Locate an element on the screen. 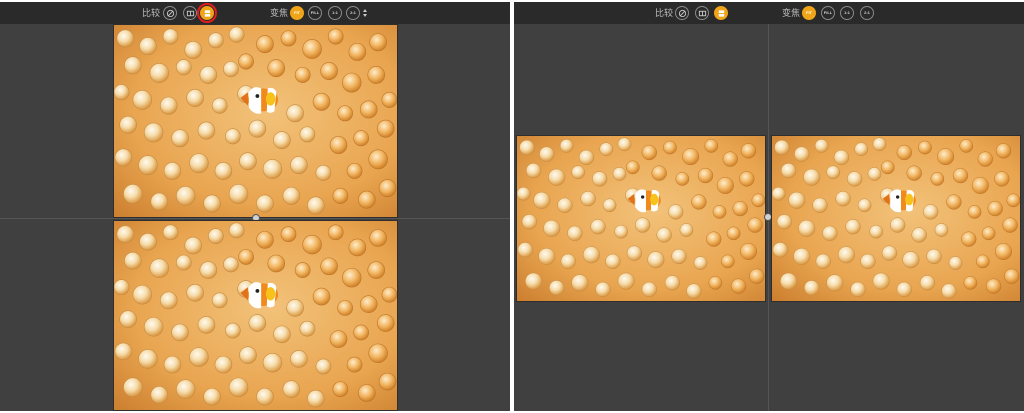 This screenshot has width=1024, height=413. highlight-circle is located at coordinates (207, 13).